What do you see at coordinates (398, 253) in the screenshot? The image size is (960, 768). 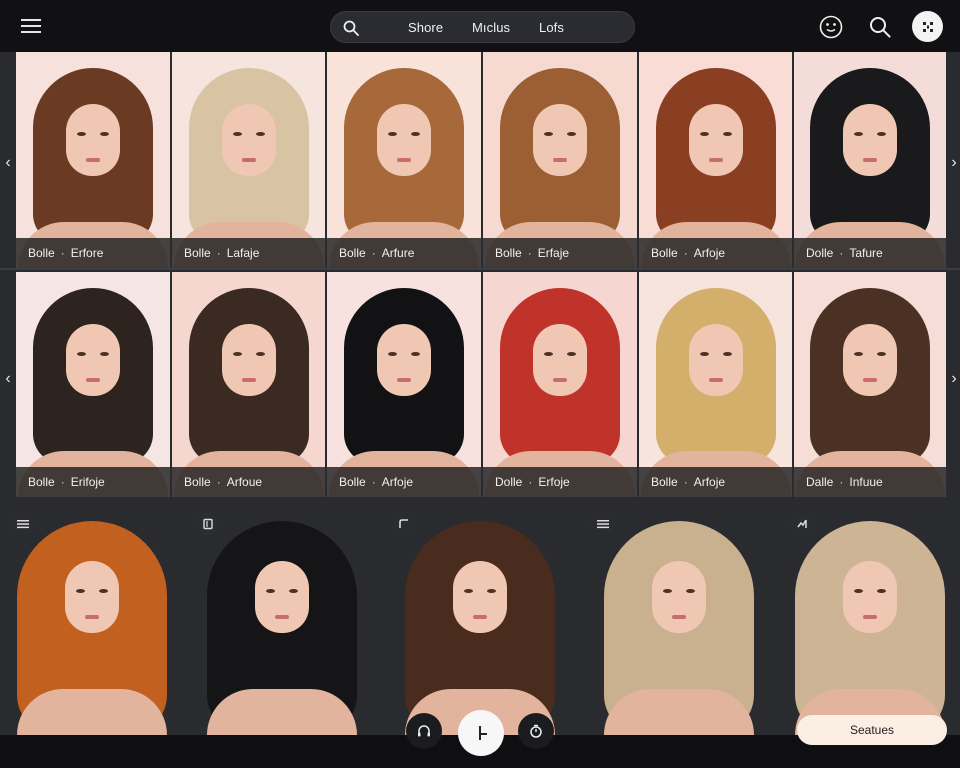 I see `style-variant: Arfure` at bounding box center [398, 253].